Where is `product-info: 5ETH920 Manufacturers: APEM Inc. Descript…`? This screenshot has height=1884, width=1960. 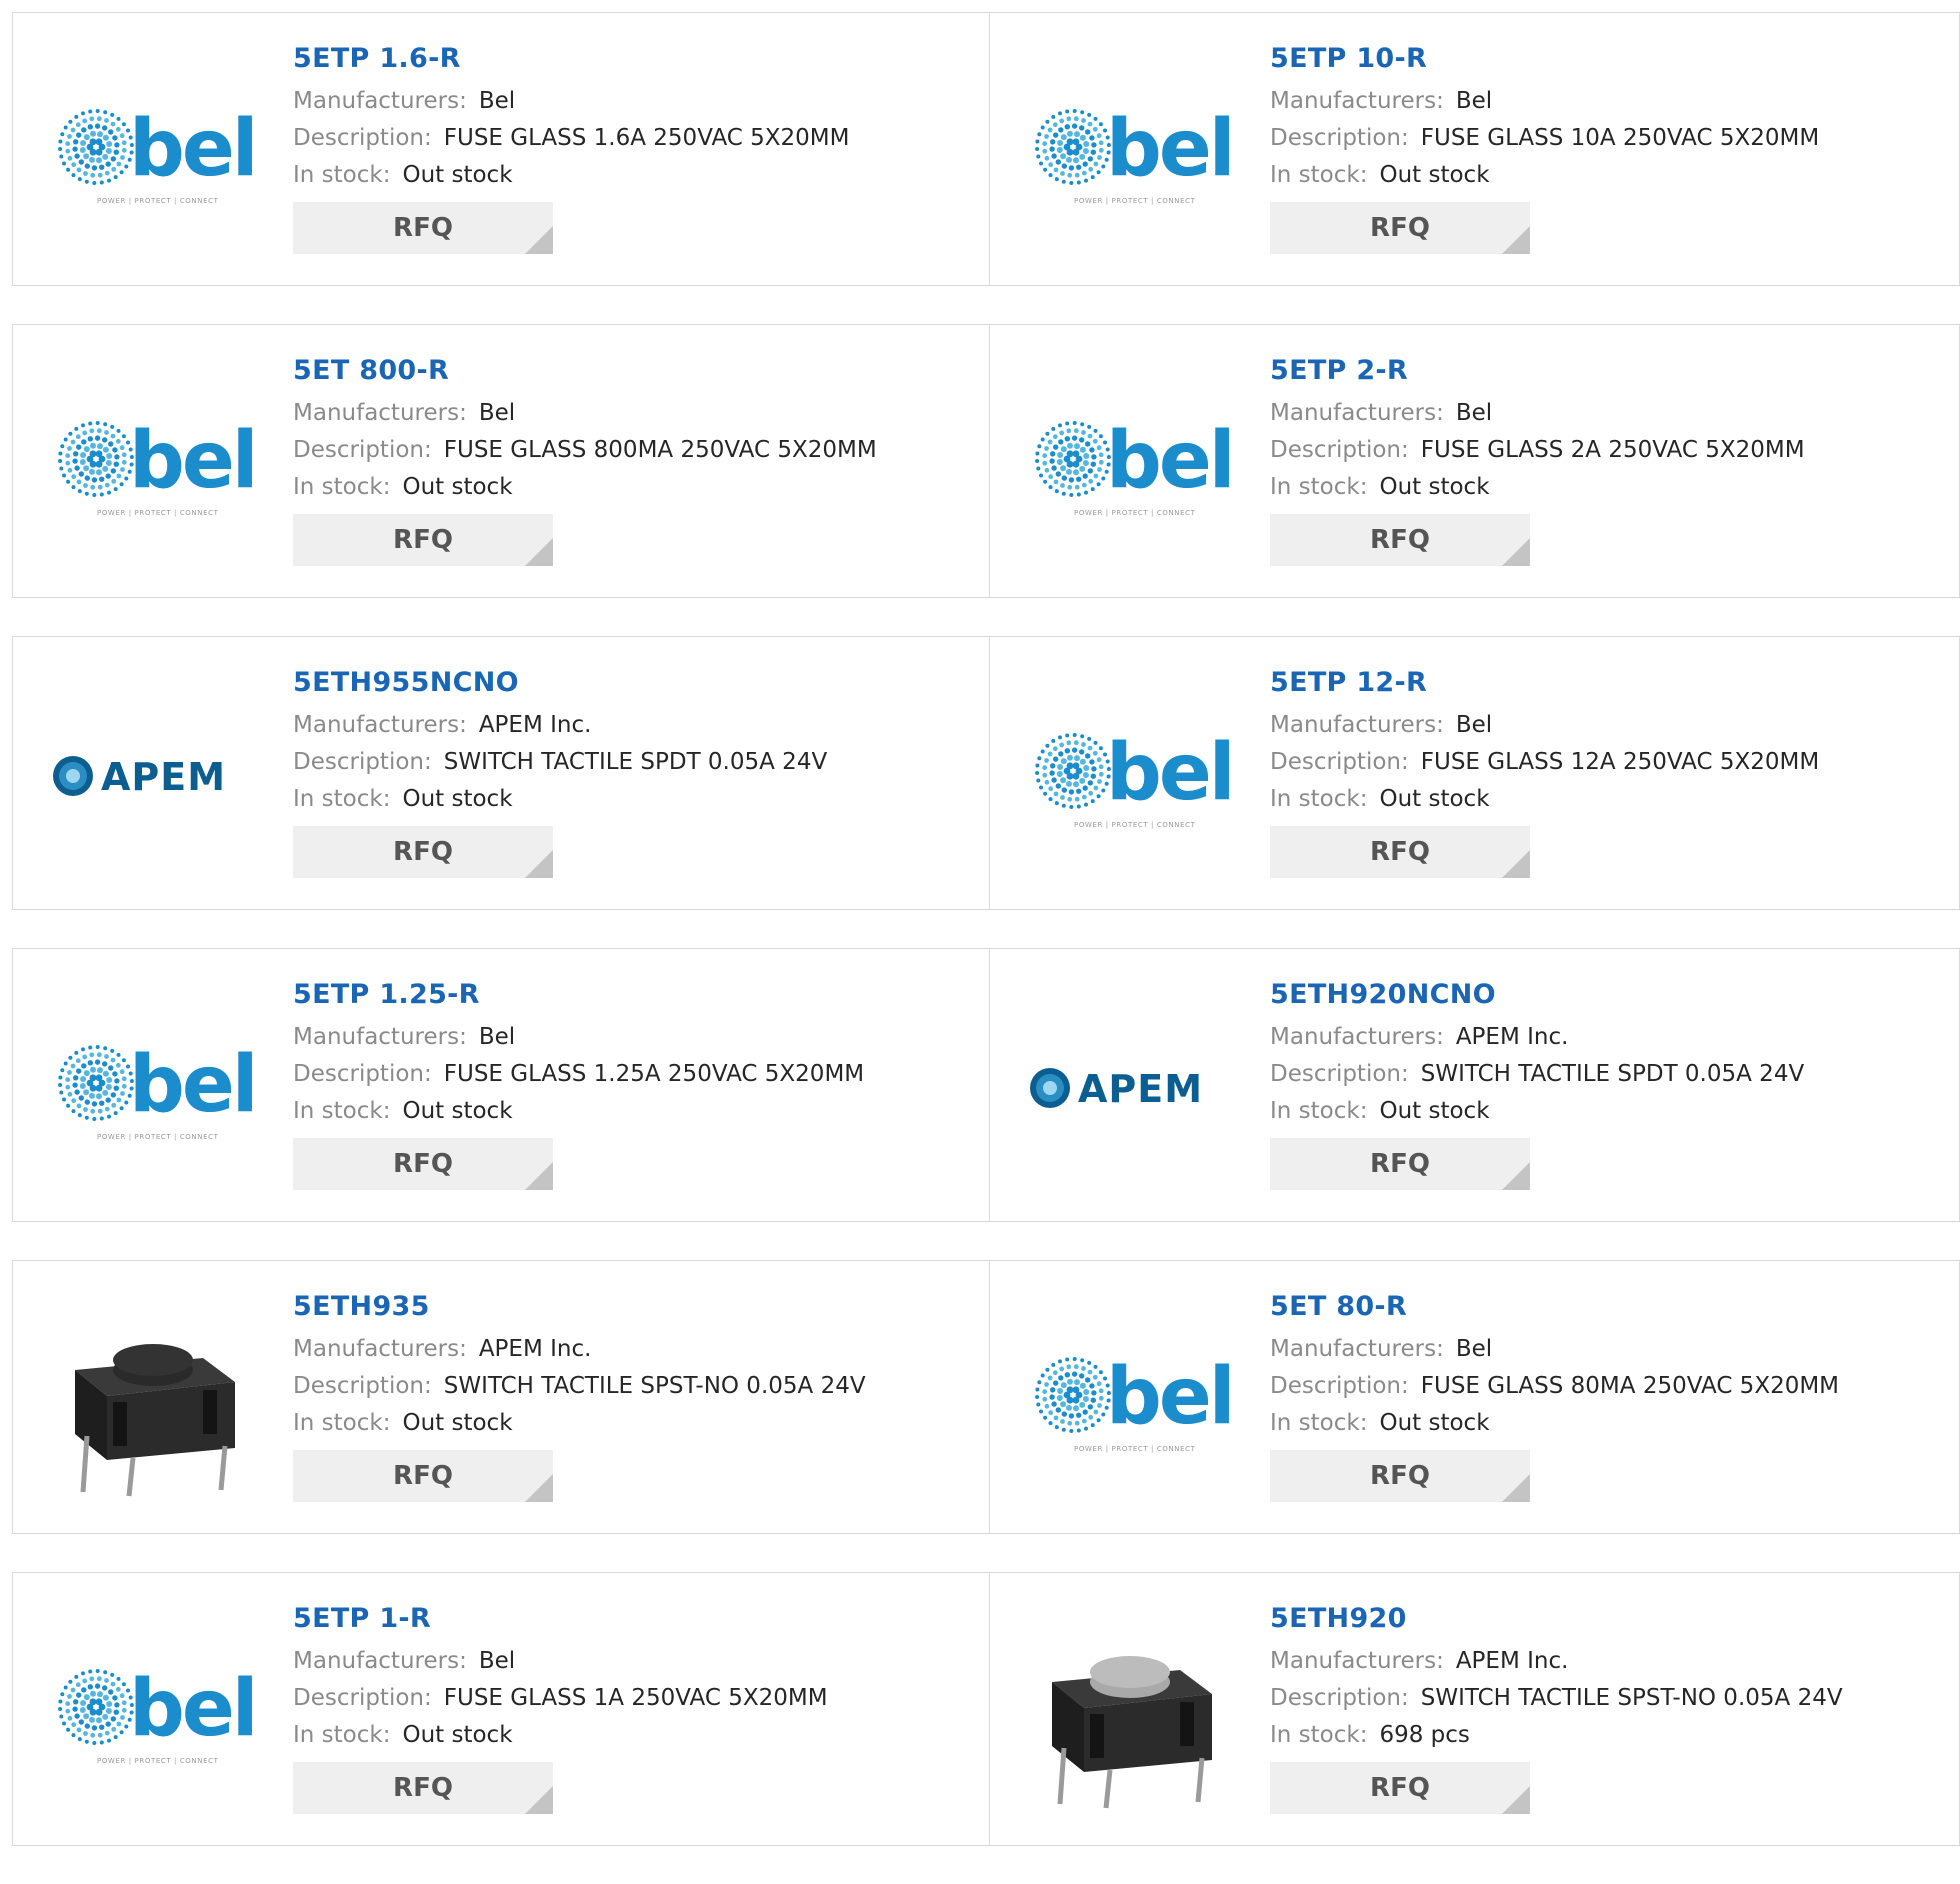 product-info: 5ETH920 Manufacturers: APEM Inc. Descript… is located at coordinates (1556, 1708).